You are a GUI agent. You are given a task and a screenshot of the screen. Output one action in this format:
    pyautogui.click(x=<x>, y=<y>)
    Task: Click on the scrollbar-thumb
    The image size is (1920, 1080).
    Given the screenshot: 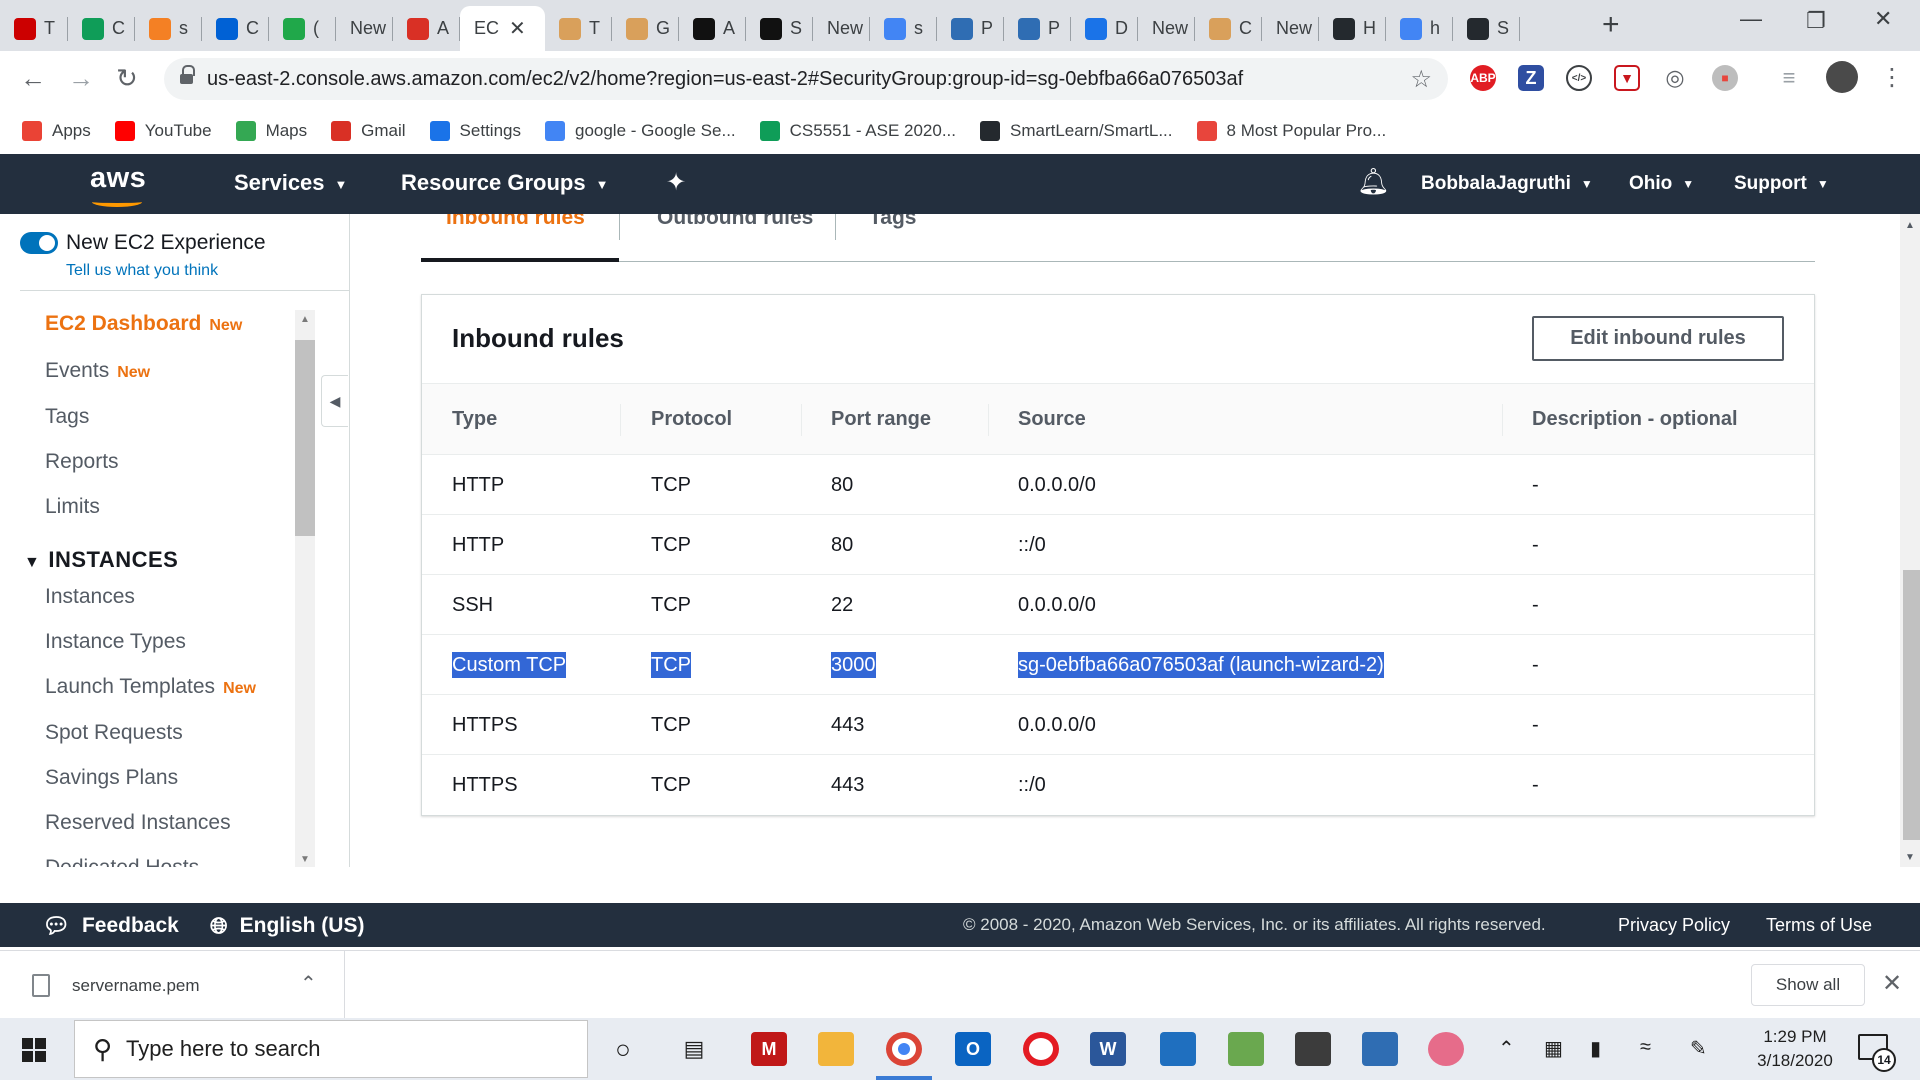 What is the action you would take?
    pyautogui.click(x=305, y=438)
    